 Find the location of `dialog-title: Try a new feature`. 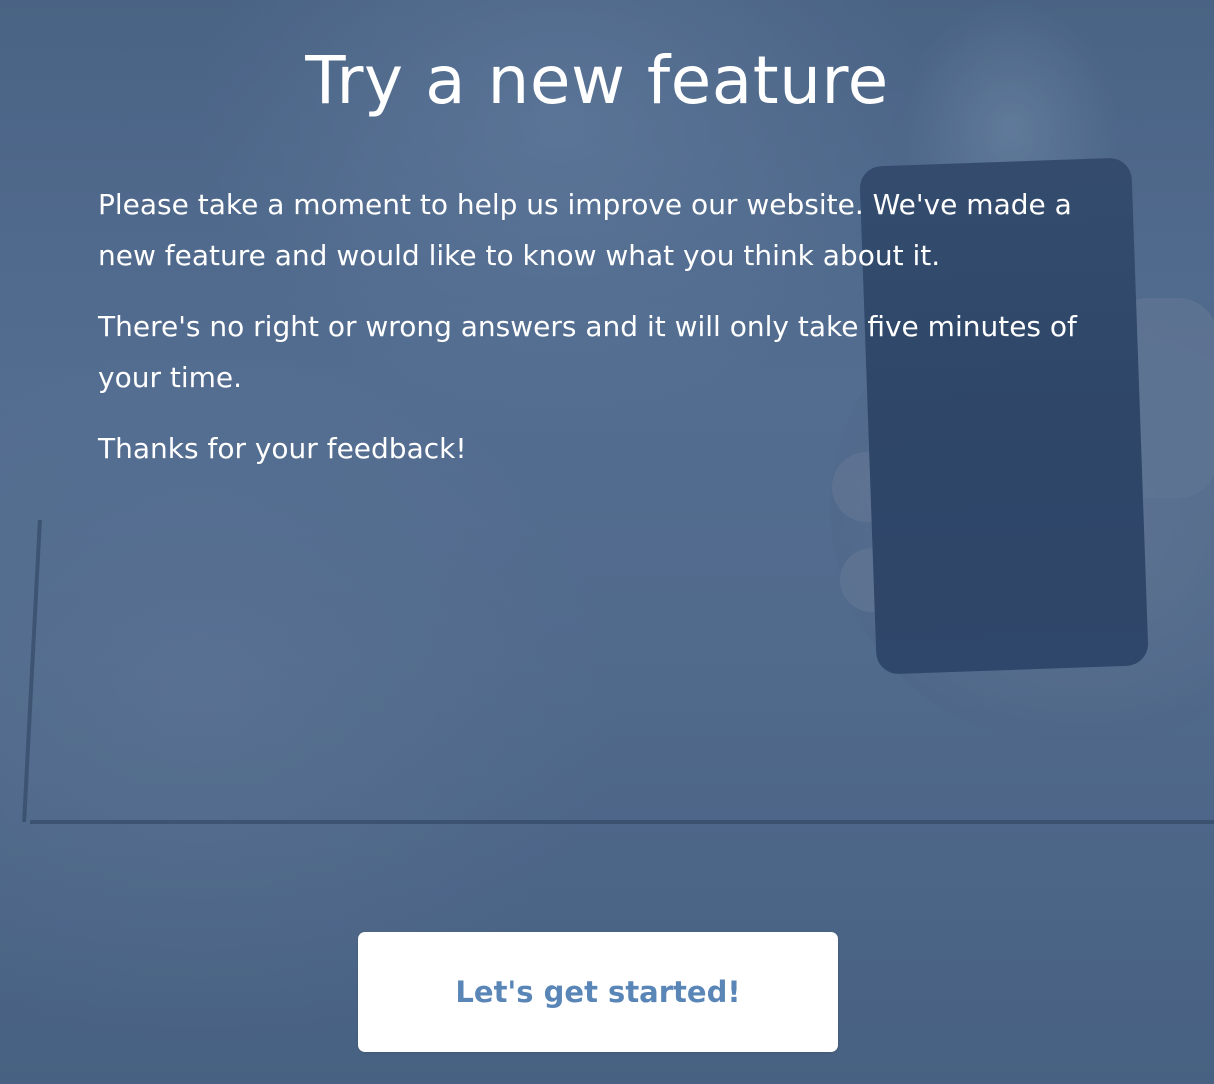

dialog-title: Try a new feature is located at coordinates (597, 80).